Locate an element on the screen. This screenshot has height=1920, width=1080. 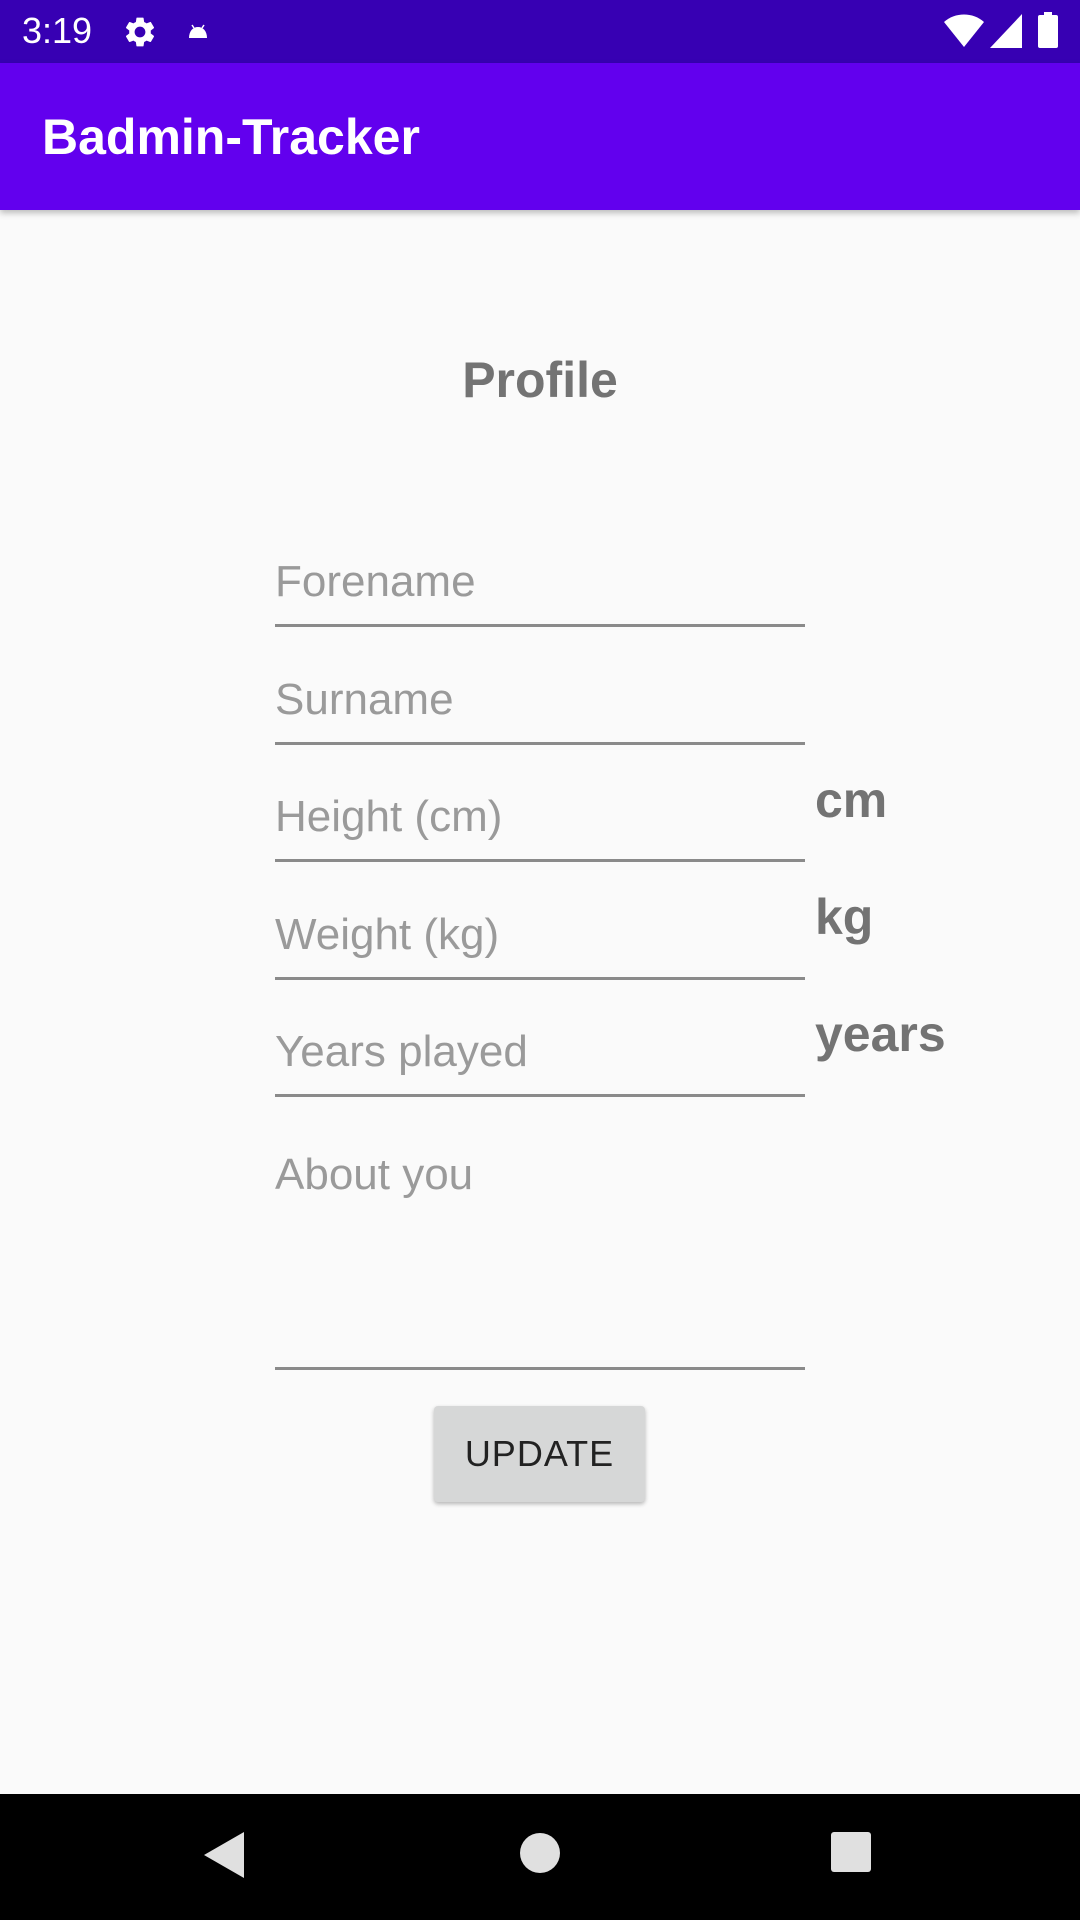
years-unit-label: years is located at coordinates (880, 1034).